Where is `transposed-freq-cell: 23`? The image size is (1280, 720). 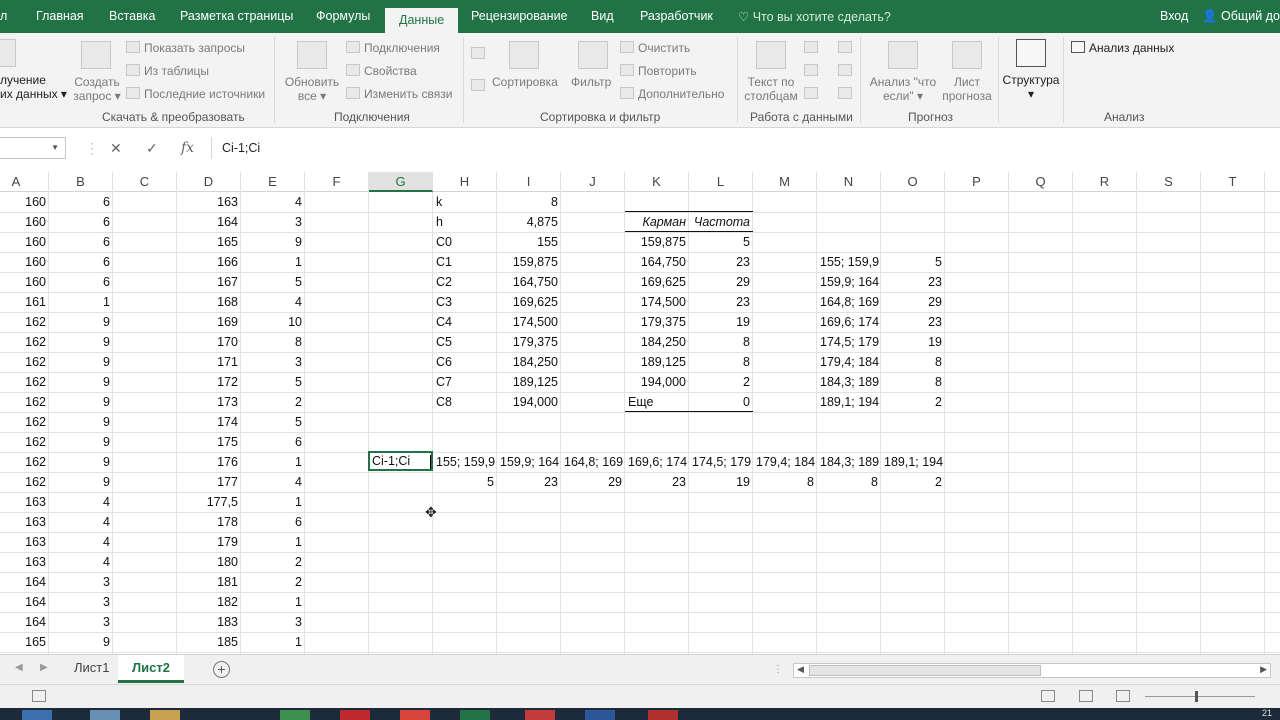 transposed-freq-cell: 23 is located at coordinates (657, 482).